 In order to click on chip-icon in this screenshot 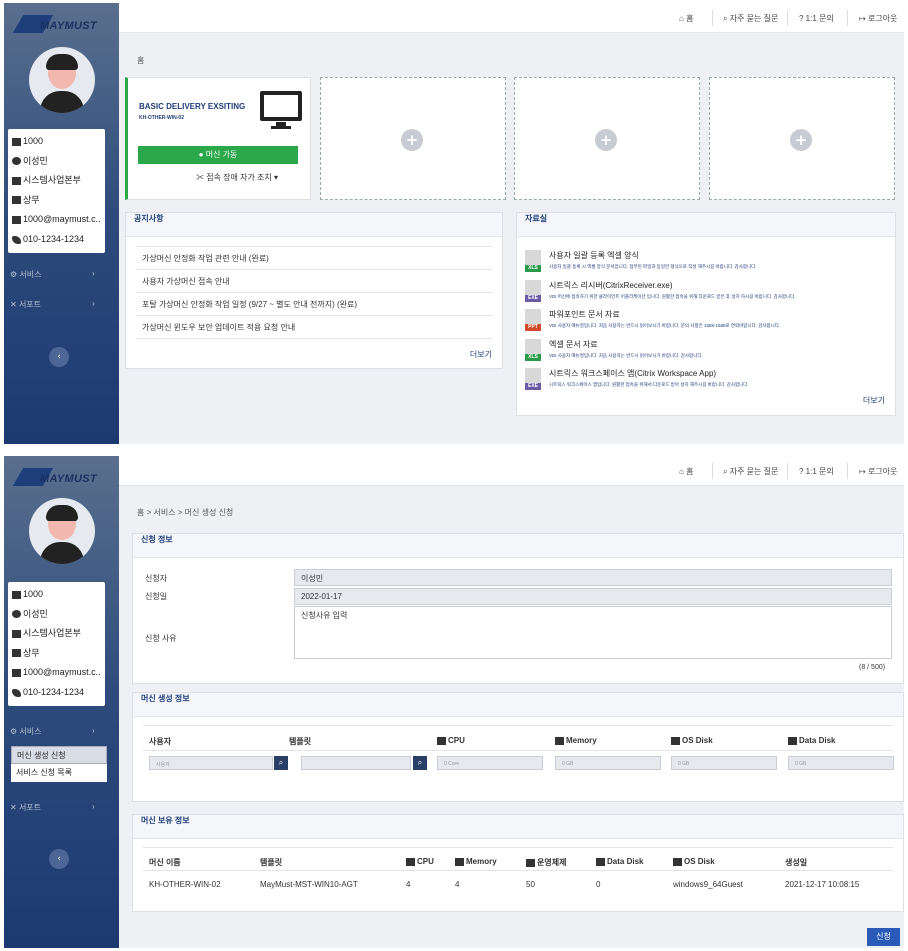, I will do `click(441, 740)`.